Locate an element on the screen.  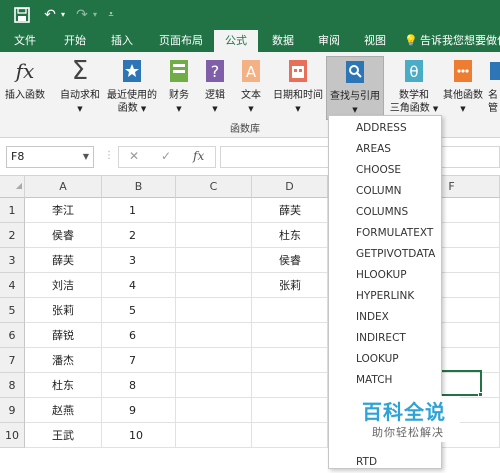
recently-used-button: 最近使用的 函数 ▼ is located at coordinates (132, 88).